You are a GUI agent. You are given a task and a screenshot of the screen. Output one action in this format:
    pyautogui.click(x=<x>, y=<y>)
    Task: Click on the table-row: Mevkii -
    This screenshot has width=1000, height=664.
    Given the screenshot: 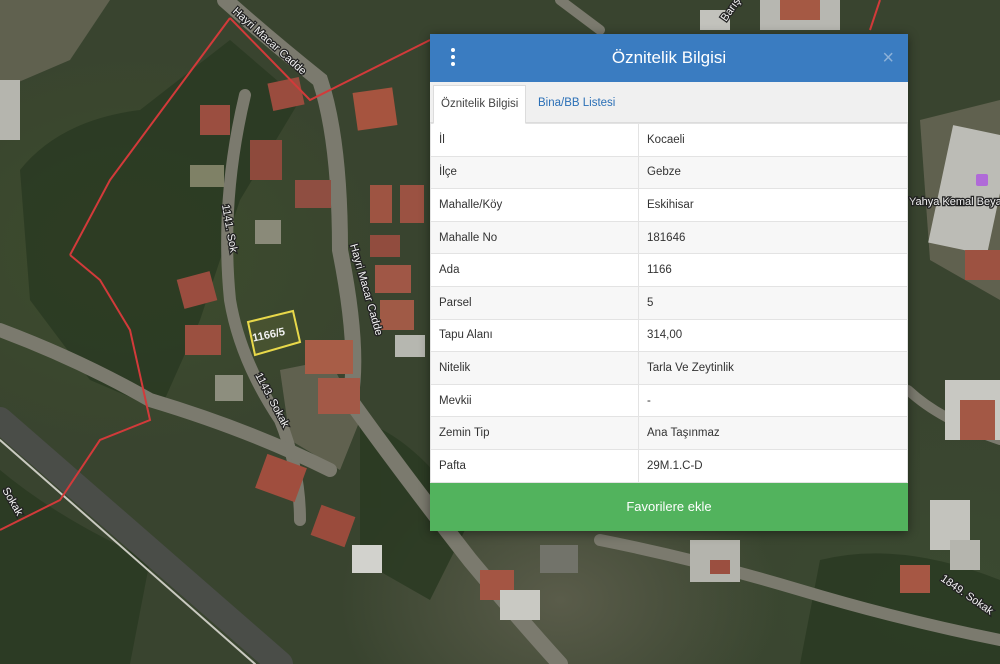 What is the action you would take?
    pyautogui.click(x=669, y=400)
    